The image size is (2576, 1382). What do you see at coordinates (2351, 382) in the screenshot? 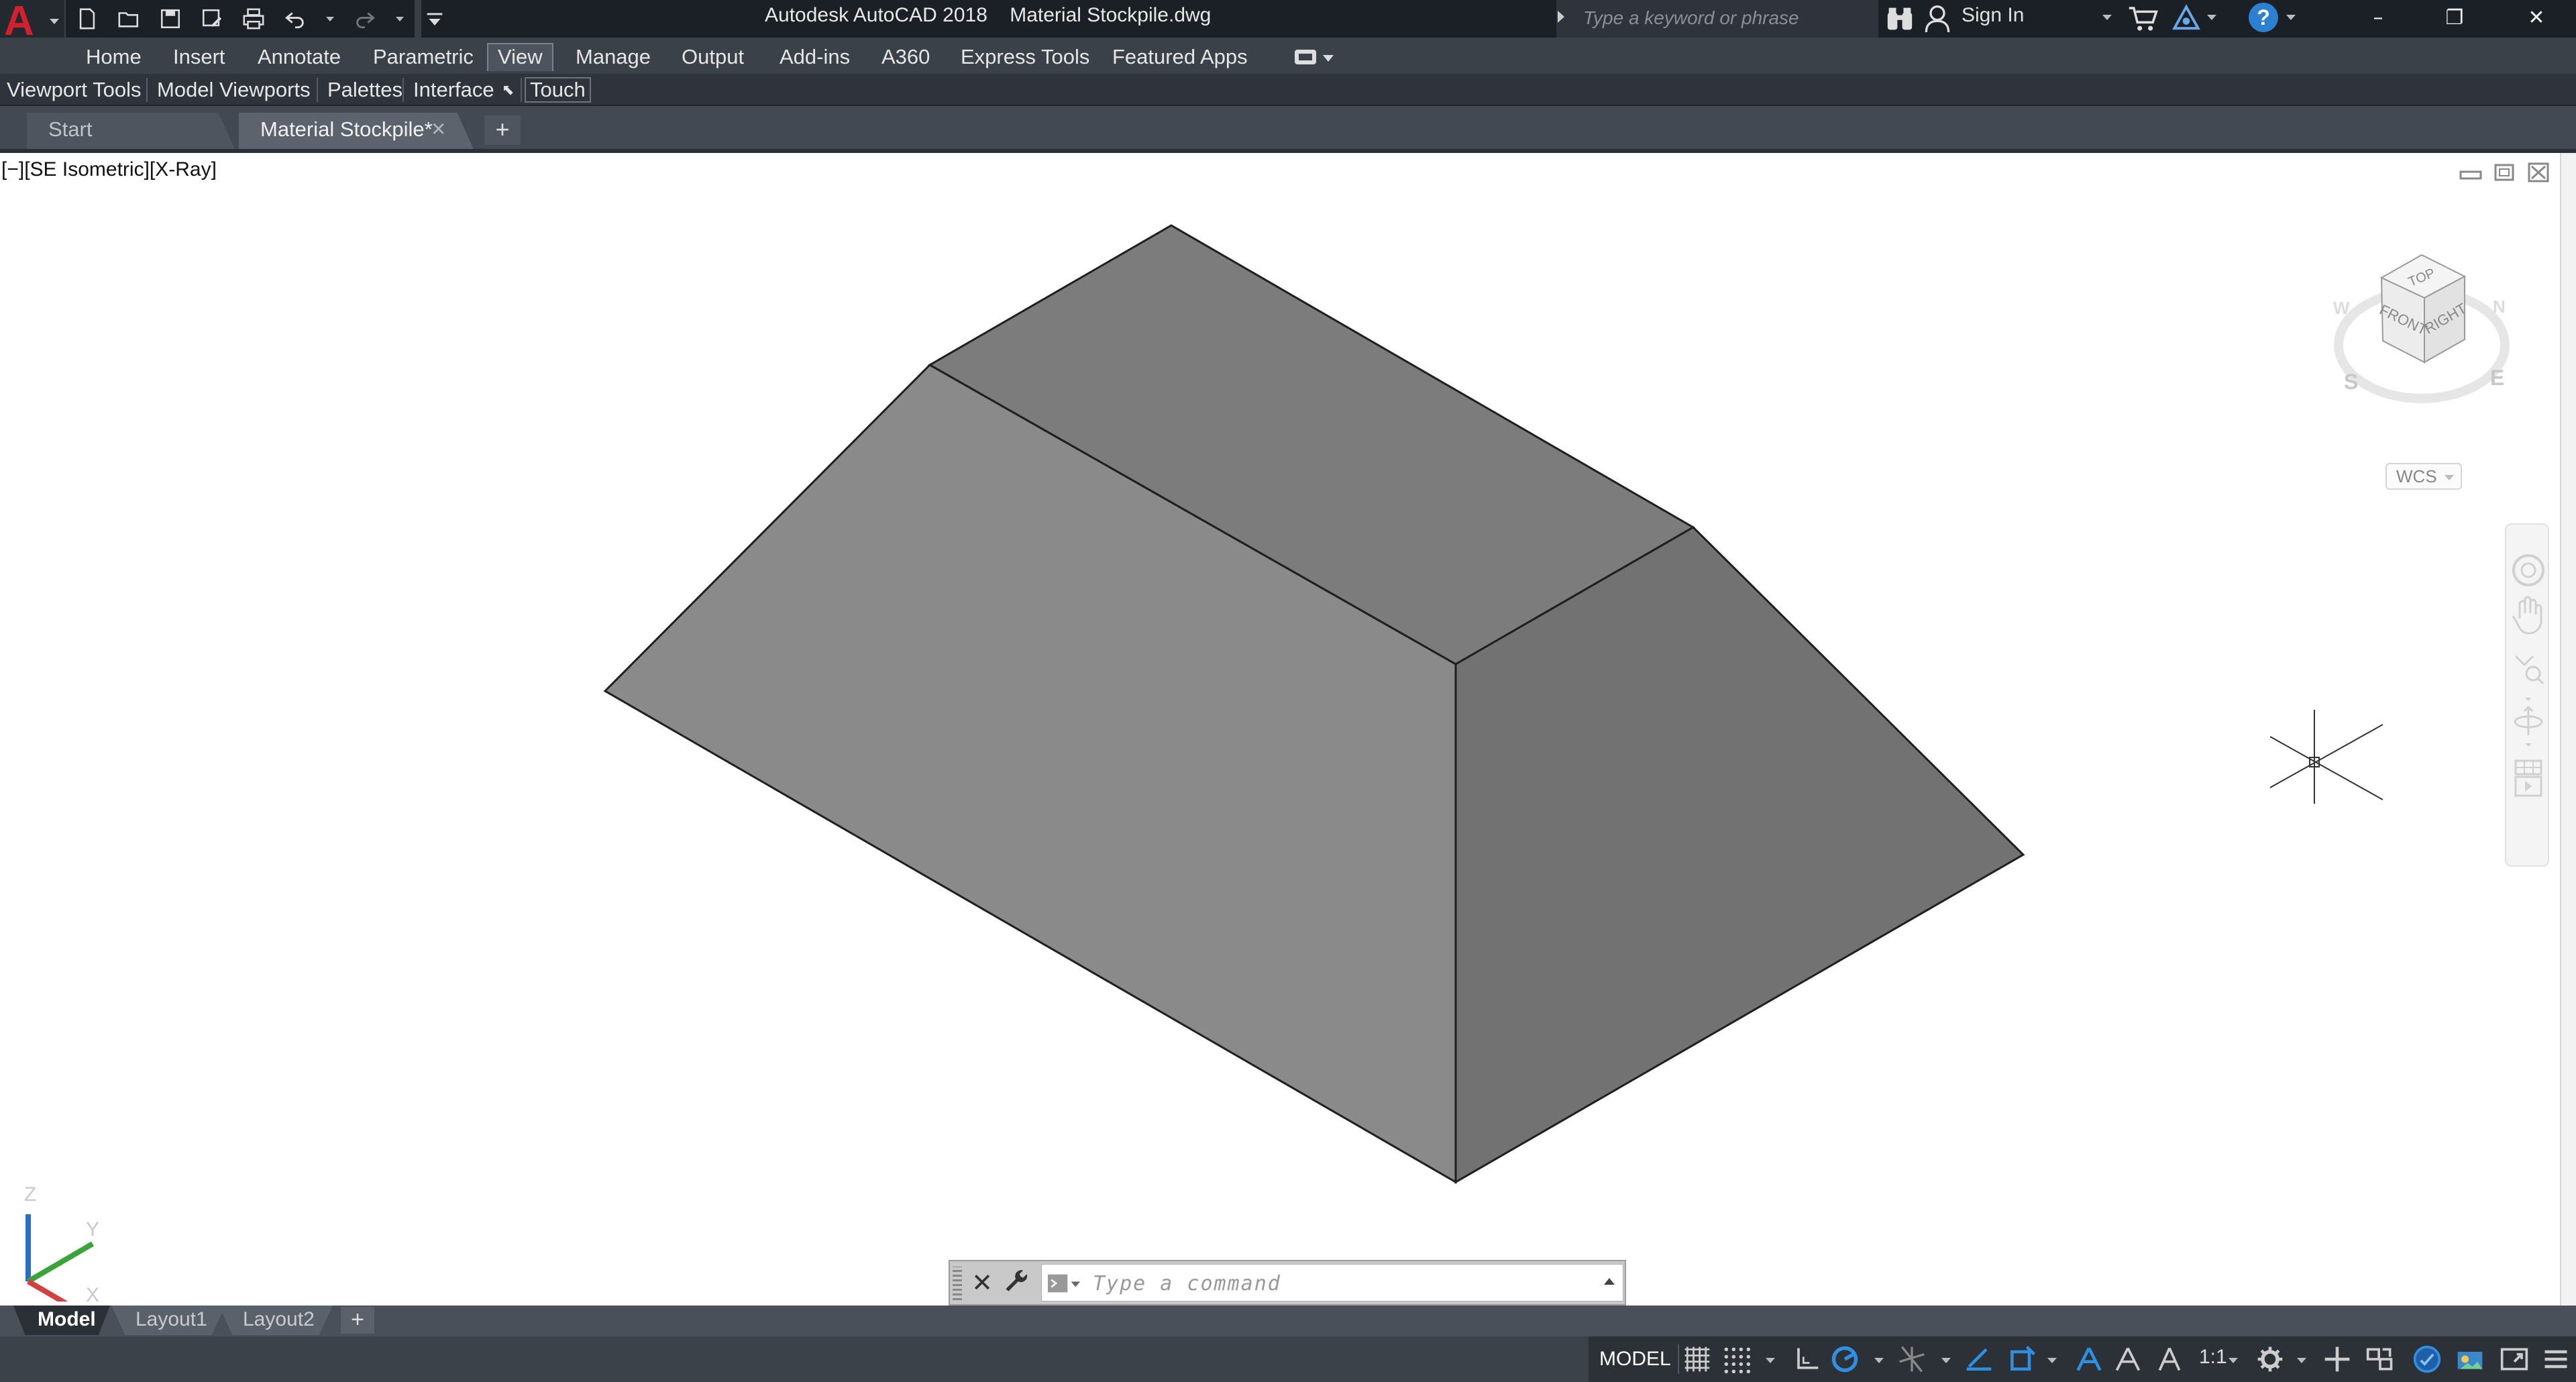
I see `compass-south: S` at bounding box center [2351, 382].